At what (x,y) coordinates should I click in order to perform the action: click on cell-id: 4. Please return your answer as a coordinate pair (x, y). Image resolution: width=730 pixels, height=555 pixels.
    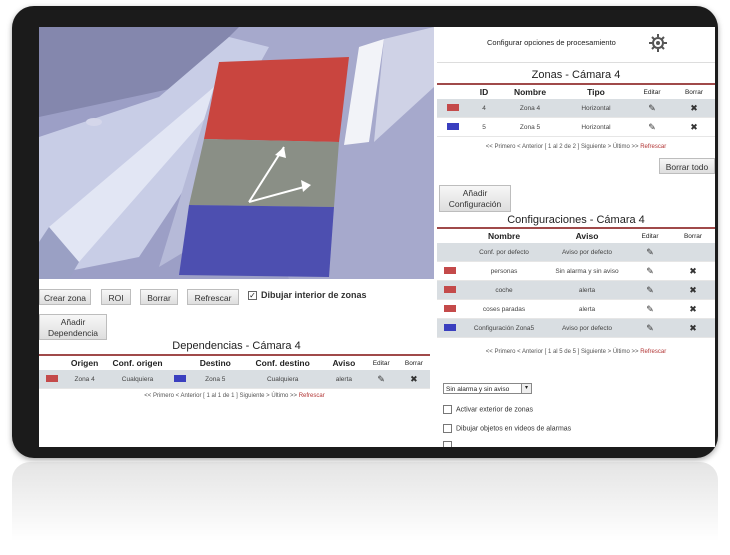
    Looking at the image, I should click on (484, 108).